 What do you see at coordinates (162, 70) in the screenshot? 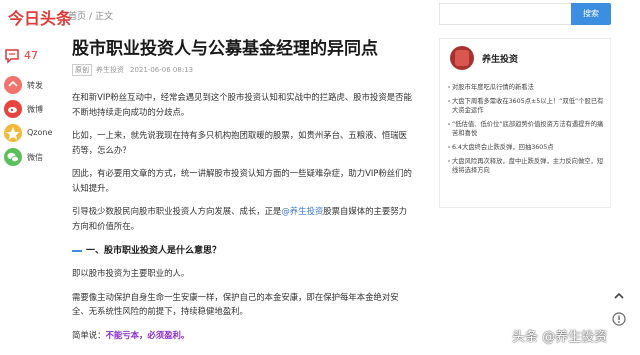
I see `article-datetime: 2021-06-06 08:13` at bounding box center [162, 70].